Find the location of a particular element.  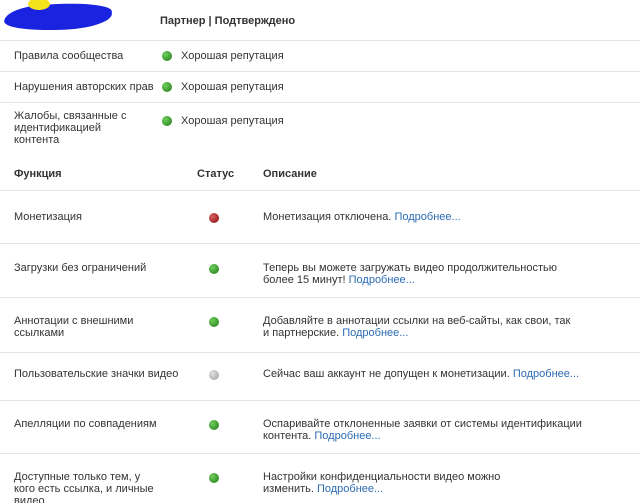

column-header-status: Статус is located at coordinates (216, 174).